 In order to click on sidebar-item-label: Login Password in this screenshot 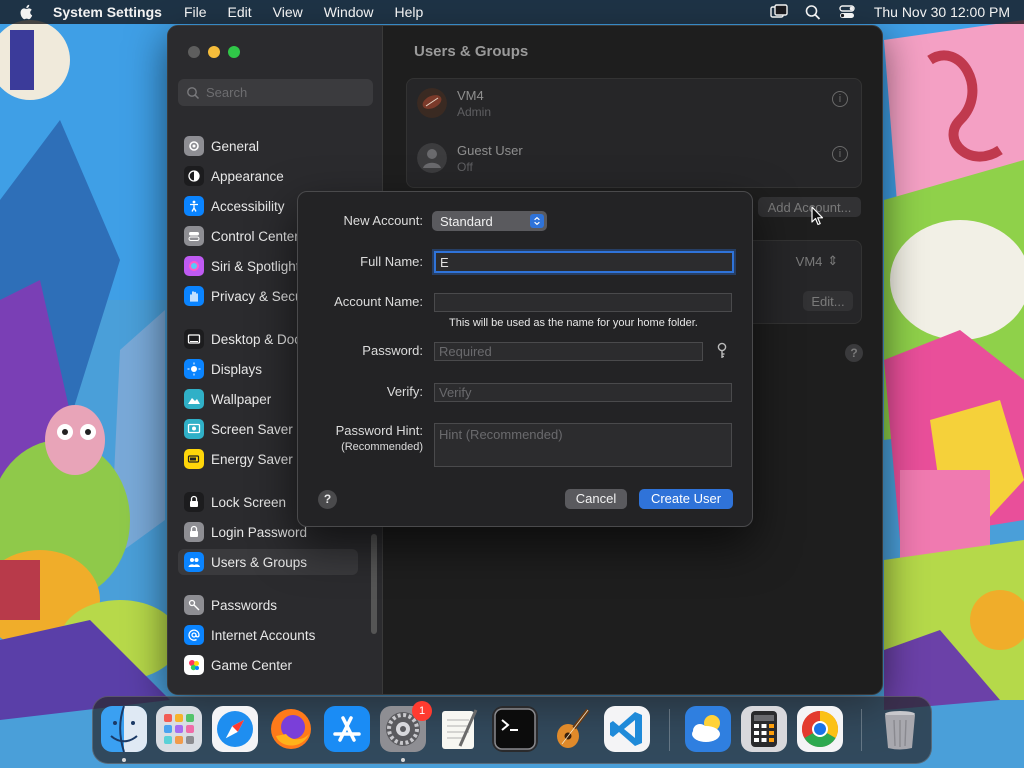, I will do `click(259, 532)`.